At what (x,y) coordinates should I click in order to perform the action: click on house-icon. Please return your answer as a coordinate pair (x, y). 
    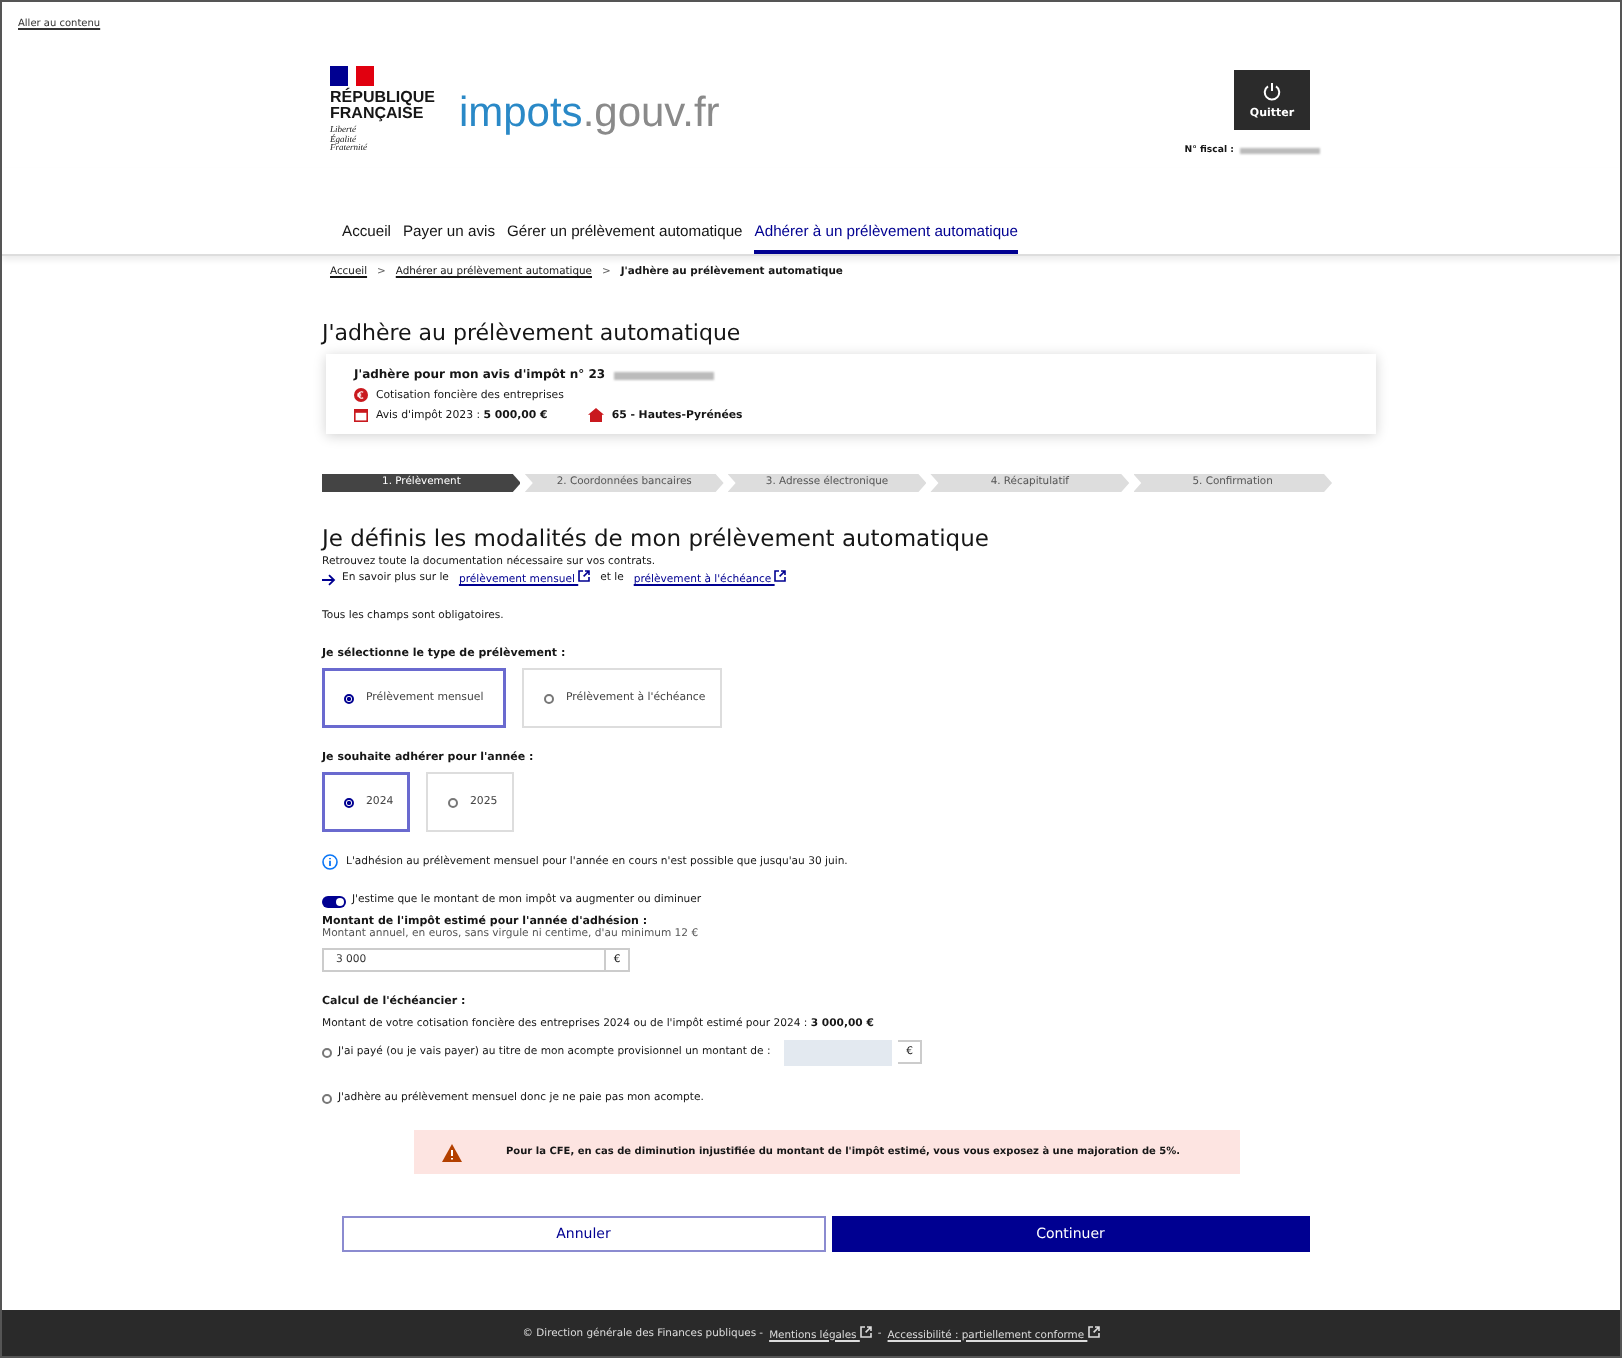
    Looking at the image, I should click on (595, 415).